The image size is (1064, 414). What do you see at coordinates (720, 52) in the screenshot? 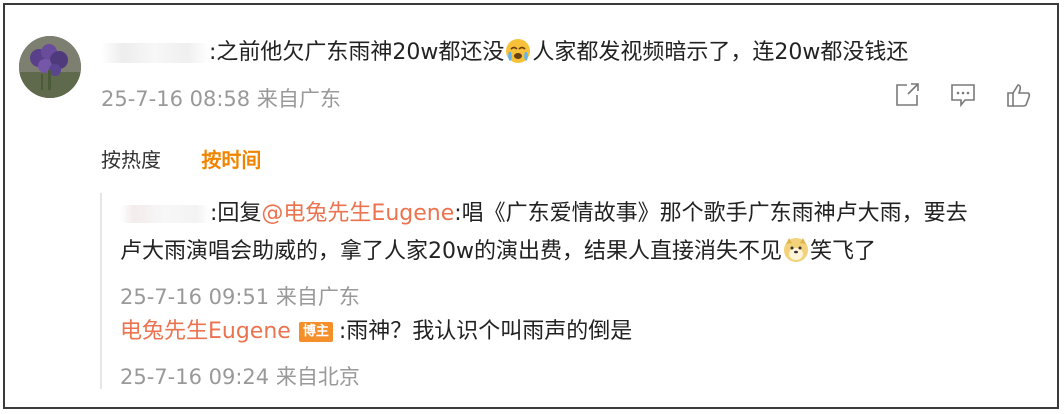
I see `comment-text-part2: 人家都发视频暗示了，连20w都没钱还` at bounding box center [720, 52].